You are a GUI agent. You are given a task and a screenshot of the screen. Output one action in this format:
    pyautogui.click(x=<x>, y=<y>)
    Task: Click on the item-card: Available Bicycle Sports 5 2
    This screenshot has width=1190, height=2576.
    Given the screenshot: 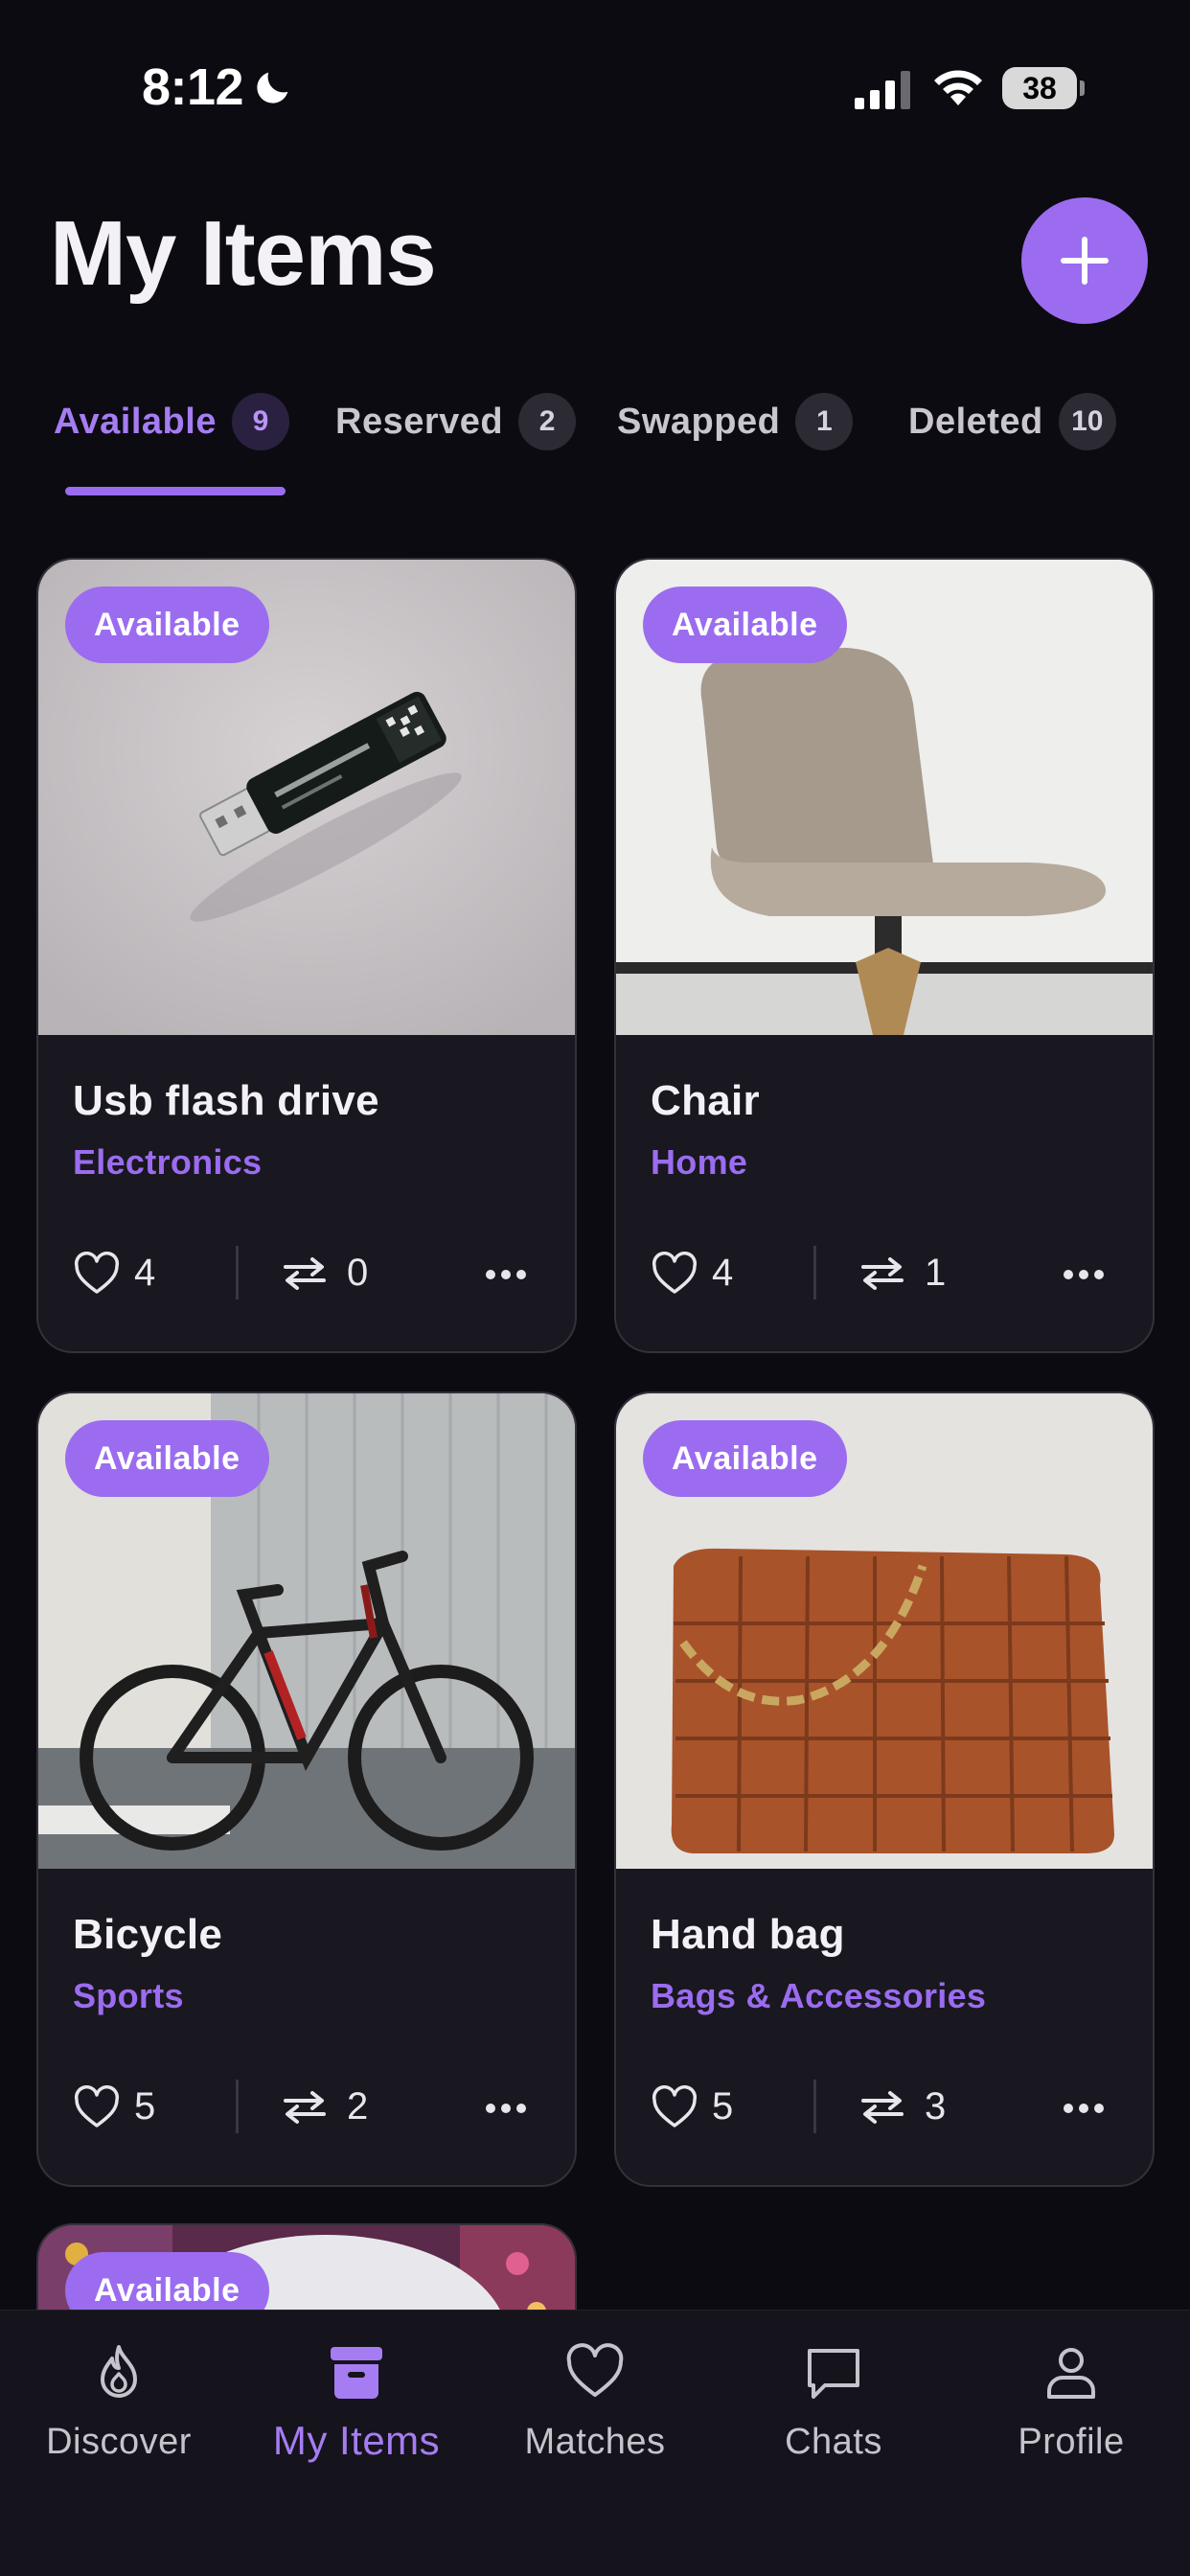 What is the action you would take?
    pyautogui.click(x=307, y=1789)
    